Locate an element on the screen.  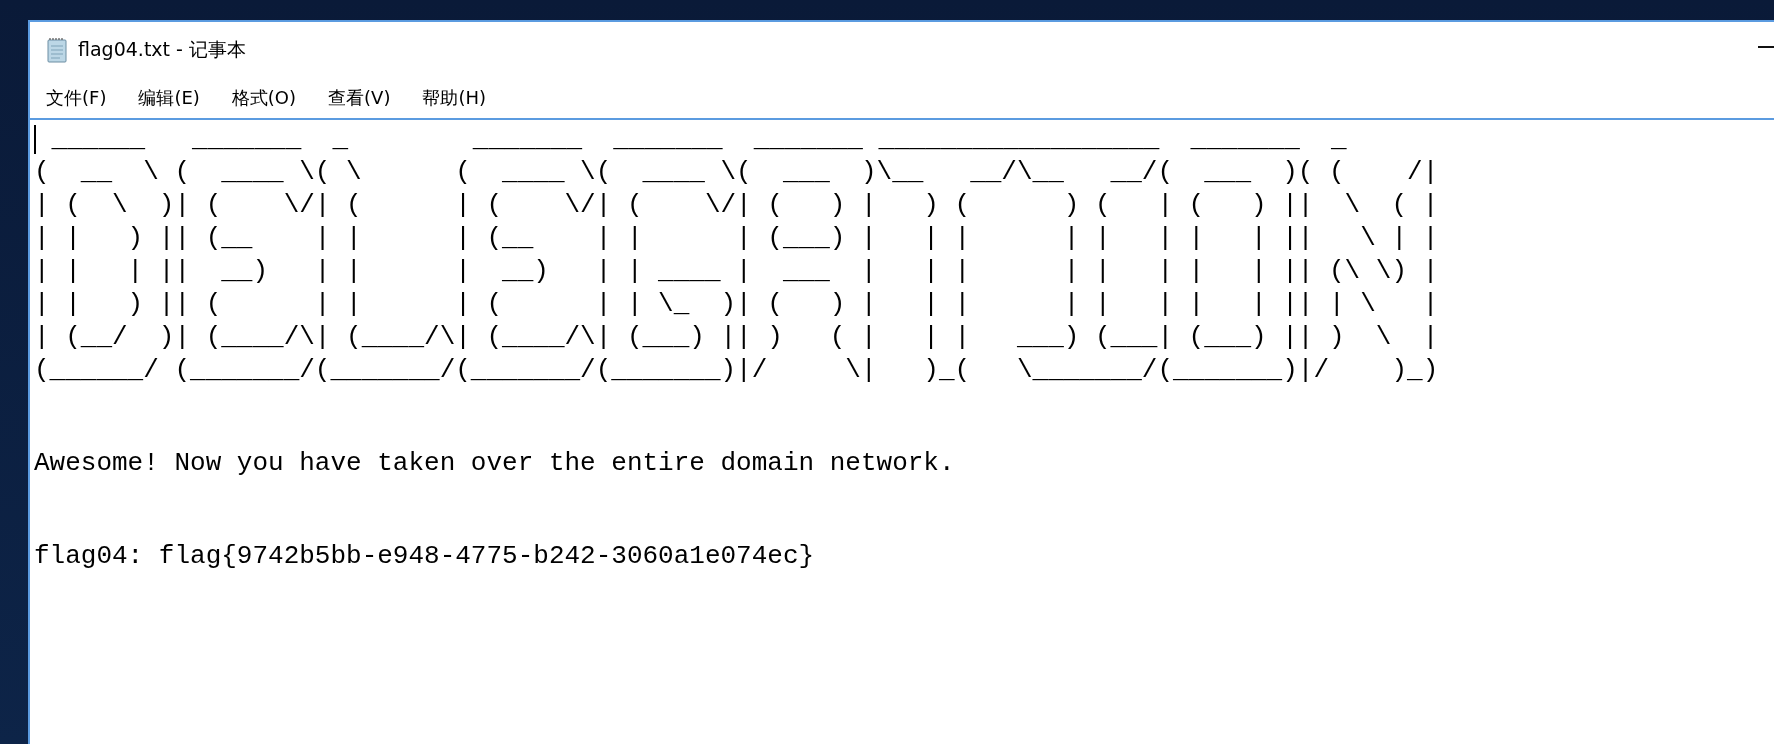
menu-item: 文件(F) is located at coordinates (76, 98).